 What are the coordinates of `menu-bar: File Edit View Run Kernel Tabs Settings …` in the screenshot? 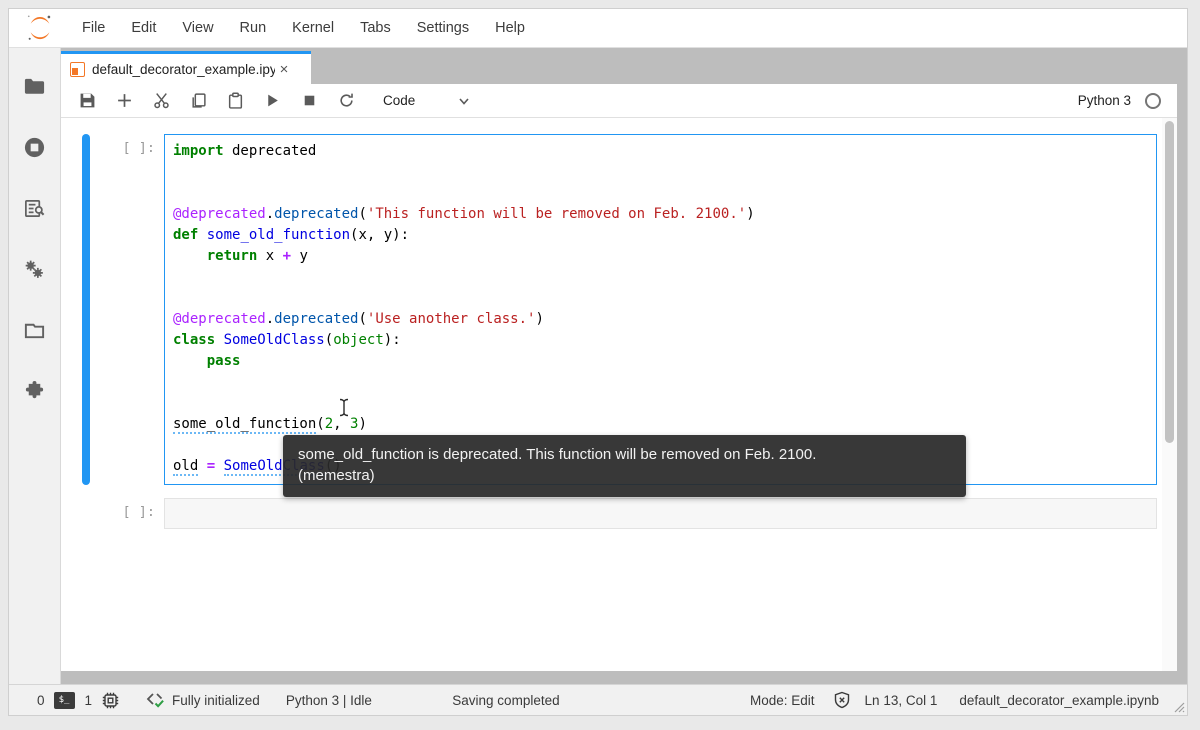 It's located at (598, 28).